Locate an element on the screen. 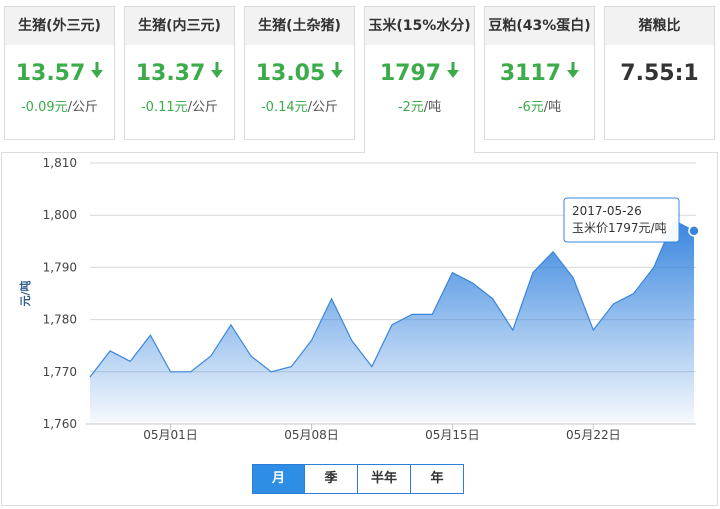 This screenshot has height=509, width=720. card-change-amount: -0.11元 is located at coordinates (164, 107).